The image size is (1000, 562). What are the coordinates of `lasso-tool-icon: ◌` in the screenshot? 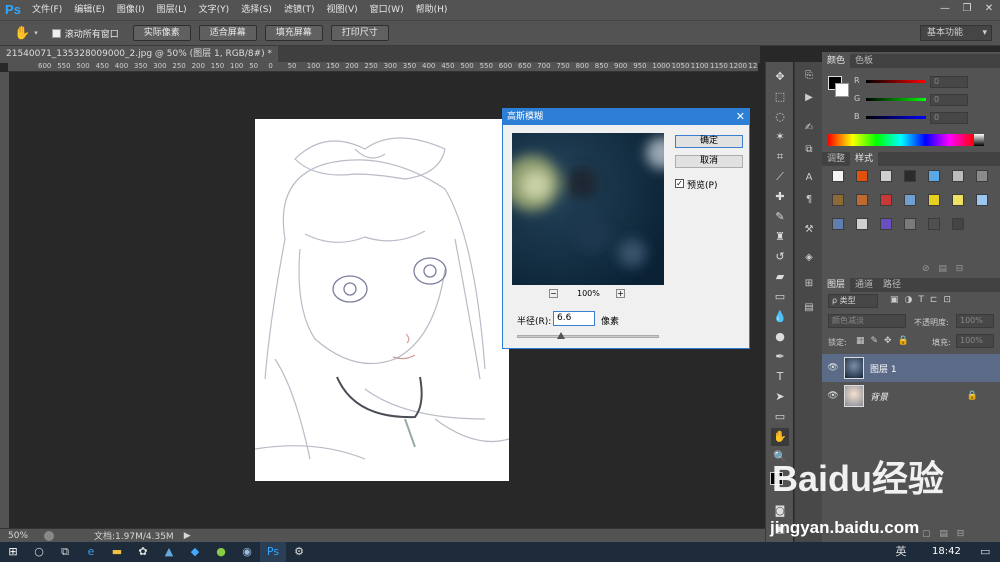 It's located at (780, 117).